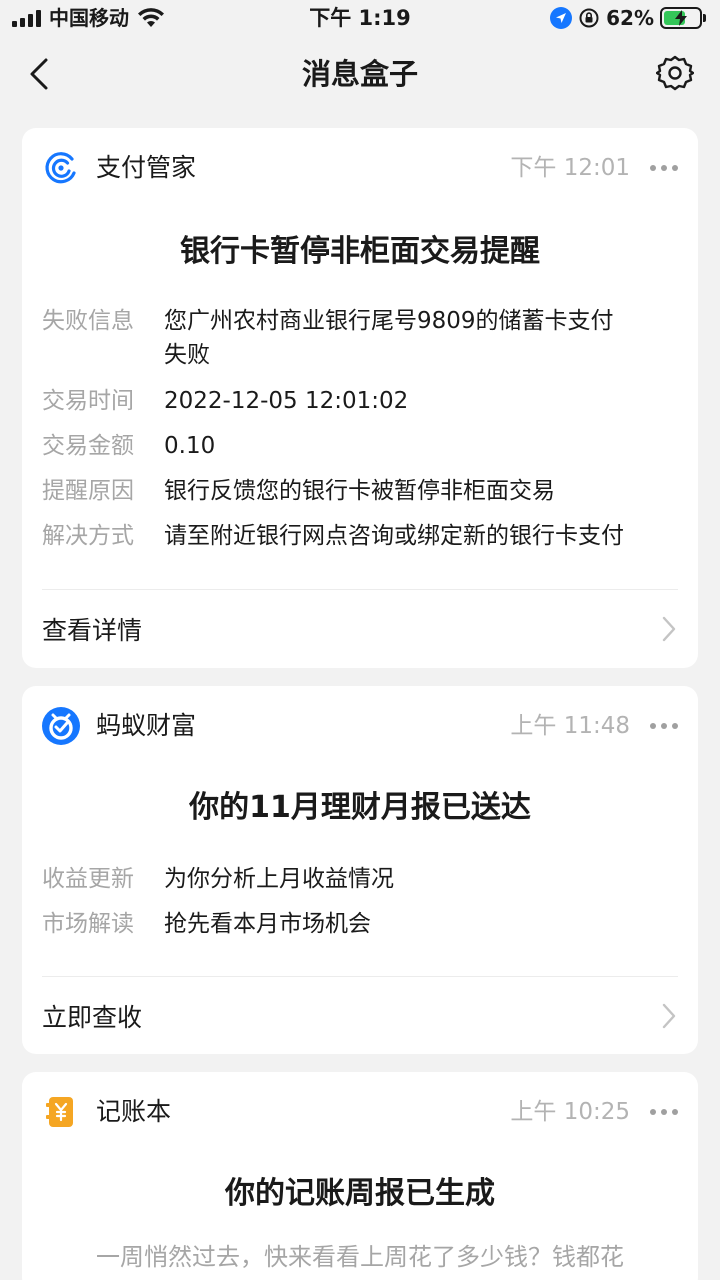  I want to click on row-value: 为你分析上月收益情况, so click(279, 879).